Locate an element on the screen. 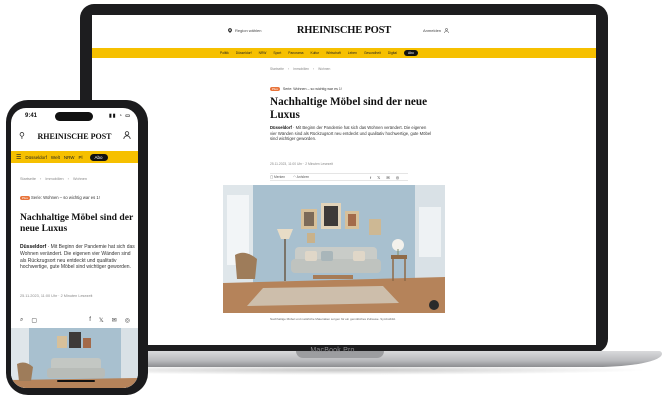 The width and height of the screenshot is (665, 399). nav-item: Sport is located at coordinates (277, 53).